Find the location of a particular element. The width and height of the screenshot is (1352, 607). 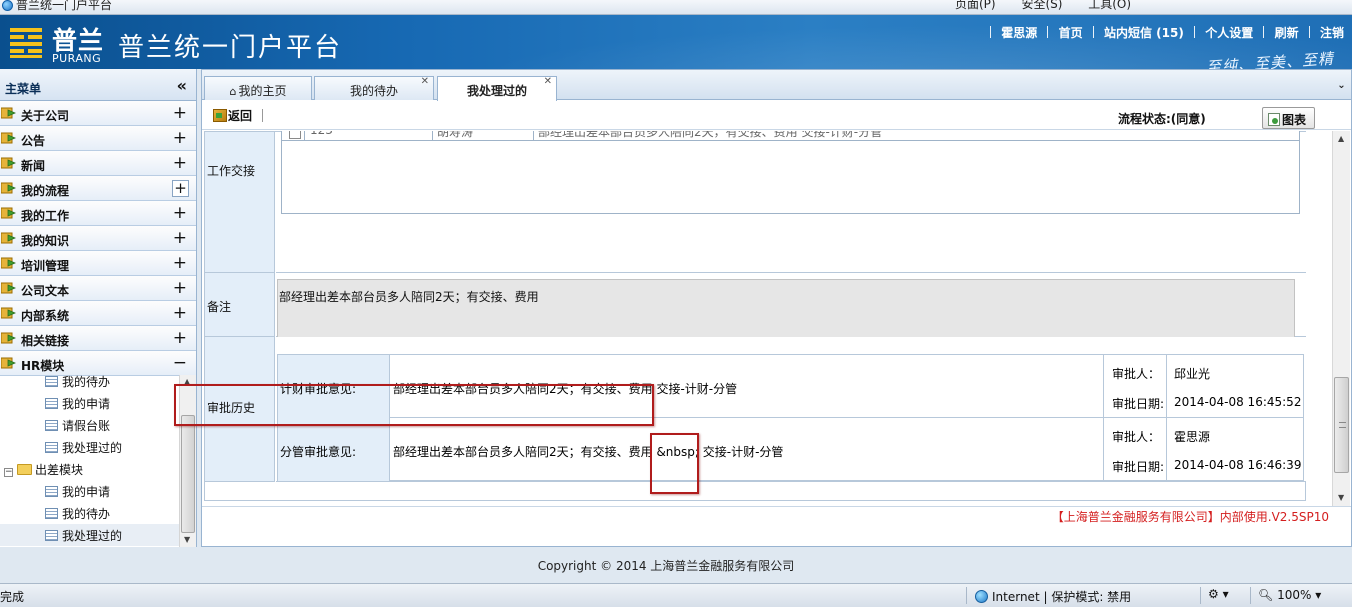

settings-link: 个人设置 is located at coordinates (1229, 33).